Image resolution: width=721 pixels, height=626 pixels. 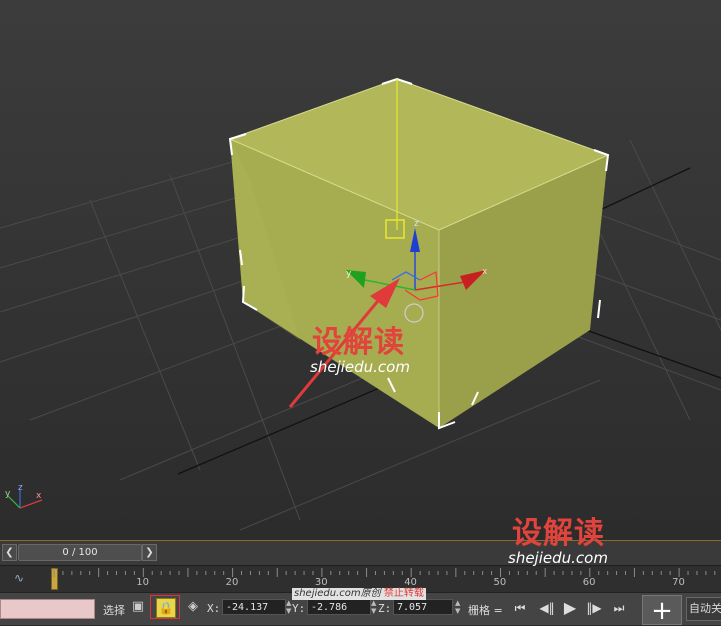 What do you see at coordinates (138, 607) in the screenshot?
I see `selection-set-icon: ▣` at bounding box center [138, 607].